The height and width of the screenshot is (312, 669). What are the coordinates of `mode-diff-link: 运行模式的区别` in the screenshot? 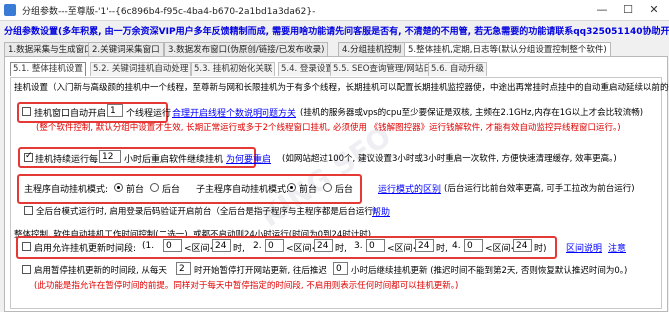 It's located at (409, 188).